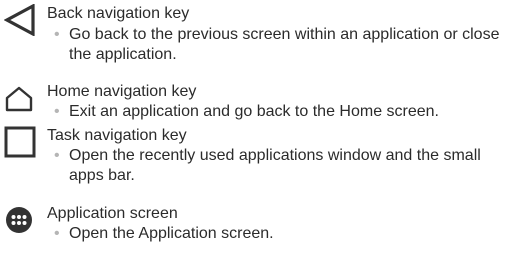 The height and width of the screenshot is (255, 511). What do you see at coordinates (117, 135) in the screenshot?
I see `item-title: Task navigation key` at bounding box center [117, 135].